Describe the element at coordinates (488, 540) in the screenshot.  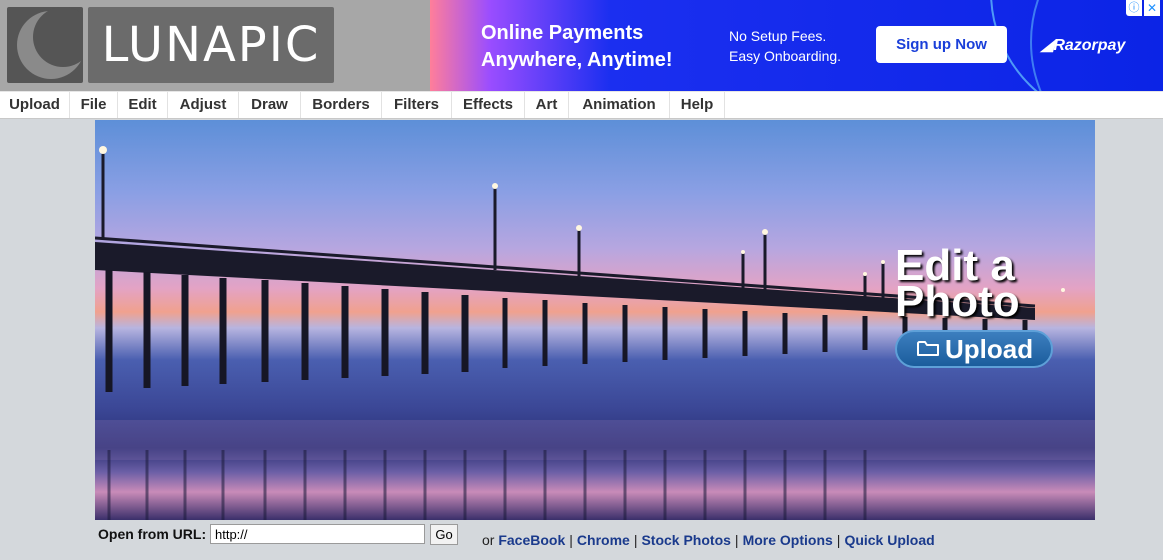
I see `links-prefix: or` at that location.